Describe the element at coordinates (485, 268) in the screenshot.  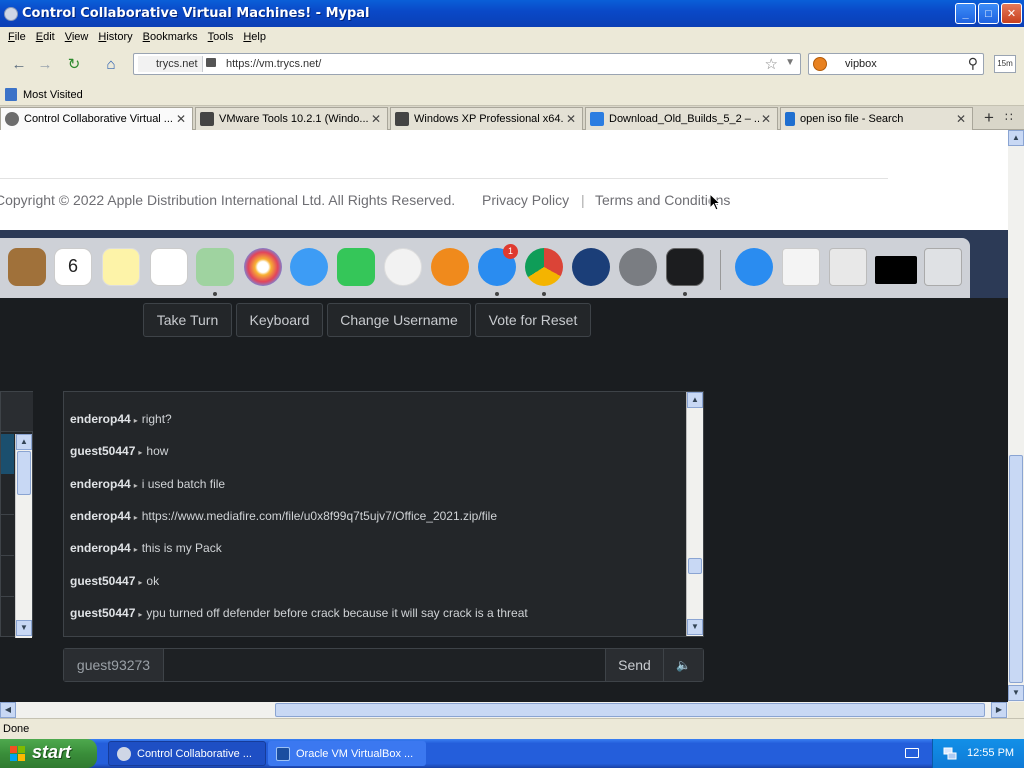
I see `macos-dock: 6 1` at that location.